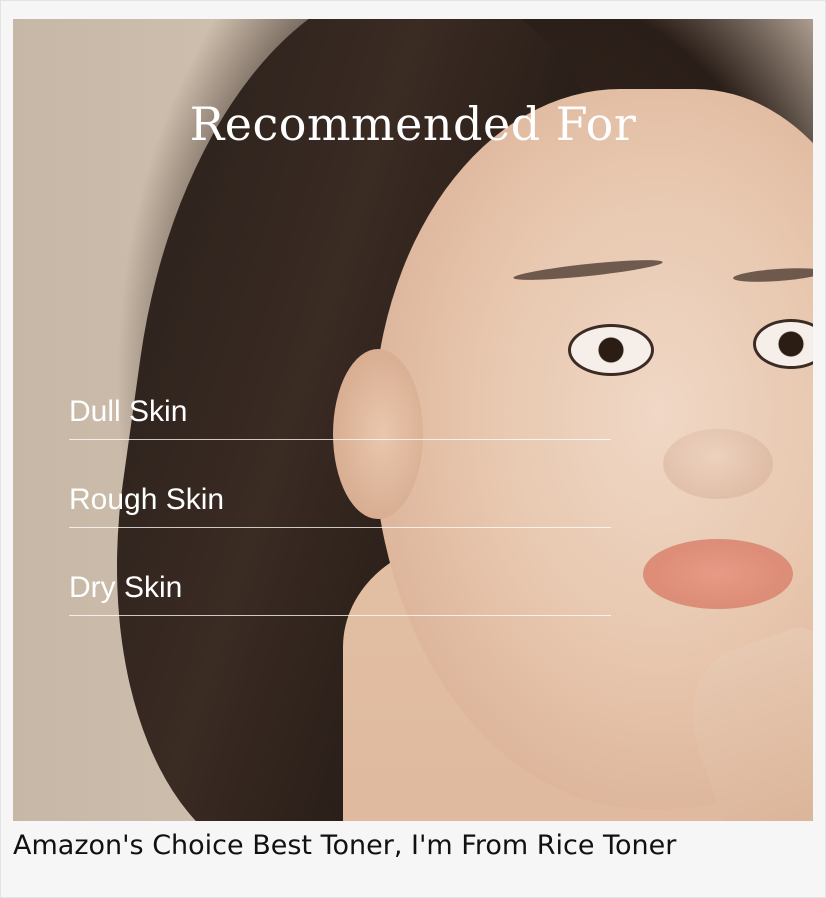 This screenshot has width=826, height=898. What do you see at coordinates (413, 124) in the screenshot?
I see `hero-title: Recommended For` at bounding box center [413, 124].